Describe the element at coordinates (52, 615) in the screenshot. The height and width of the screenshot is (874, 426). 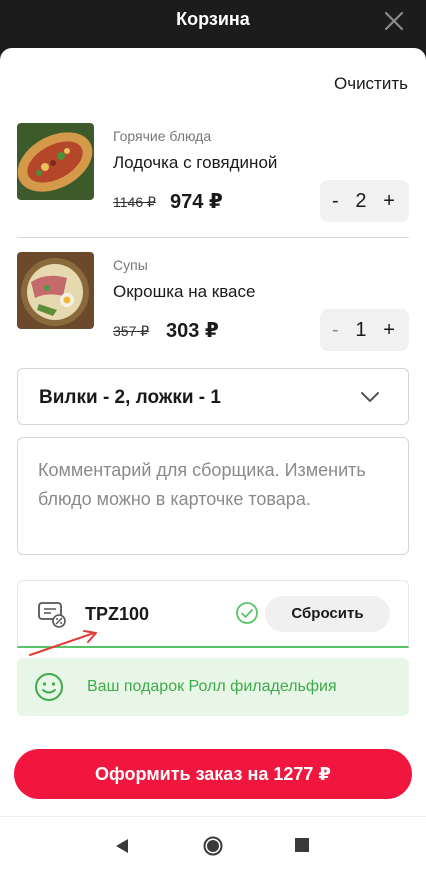
I see `coupon-icon` at that location.